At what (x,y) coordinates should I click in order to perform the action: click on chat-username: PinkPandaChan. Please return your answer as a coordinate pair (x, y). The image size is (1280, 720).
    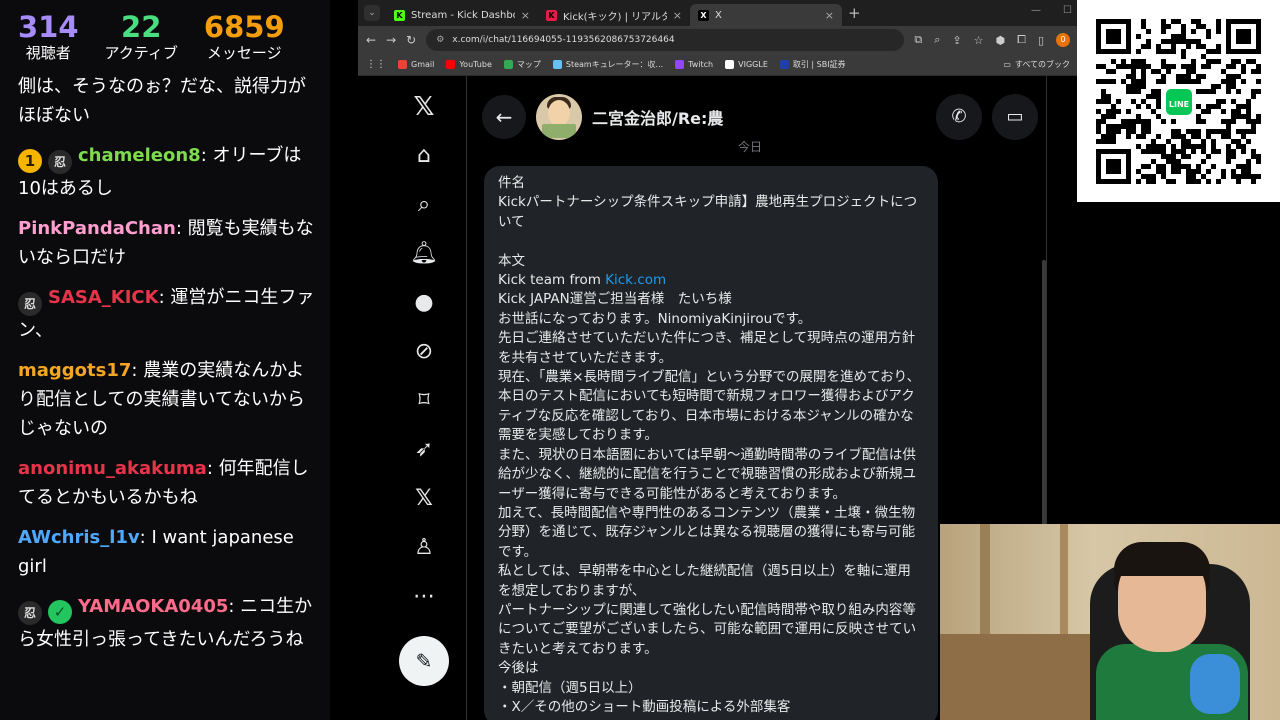
    Looking at the image, I should click on (97, 228).